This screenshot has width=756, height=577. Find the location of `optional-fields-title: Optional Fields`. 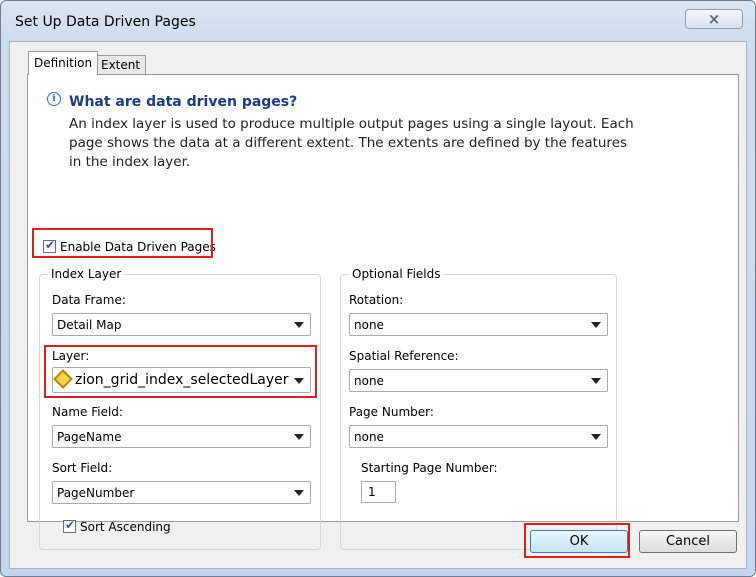

optional-fields-title: Optional Fields is located at coordinates (396, 274).